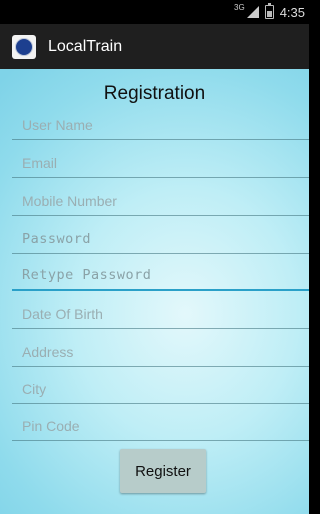 The width and height of the screenshot is (320, 514). What do you see at coordinates (24, 46) in the screenshot?
I see `irctc-logo-icon` at bounding box center [24, 46].